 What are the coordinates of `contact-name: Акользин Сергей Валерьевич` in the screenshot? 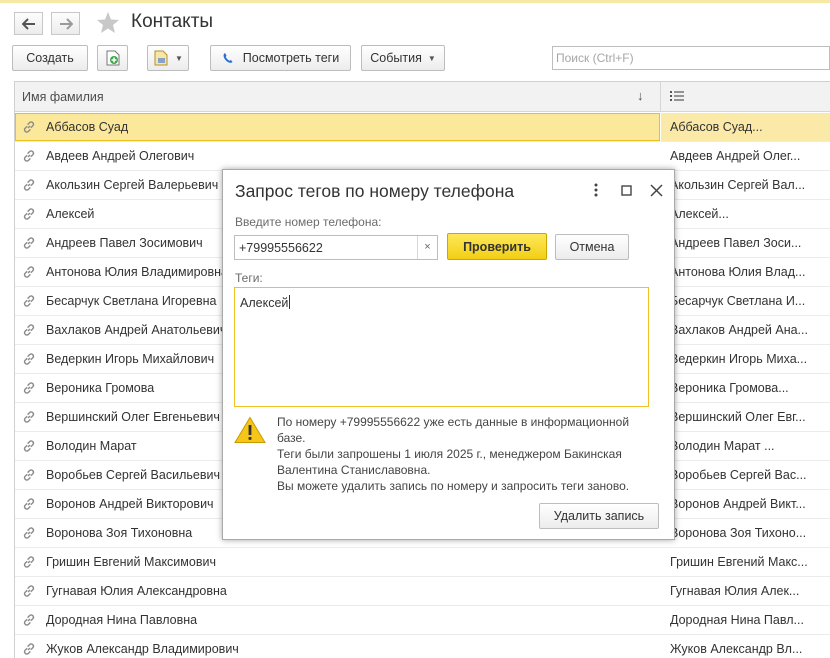 It's located at (132, 185).